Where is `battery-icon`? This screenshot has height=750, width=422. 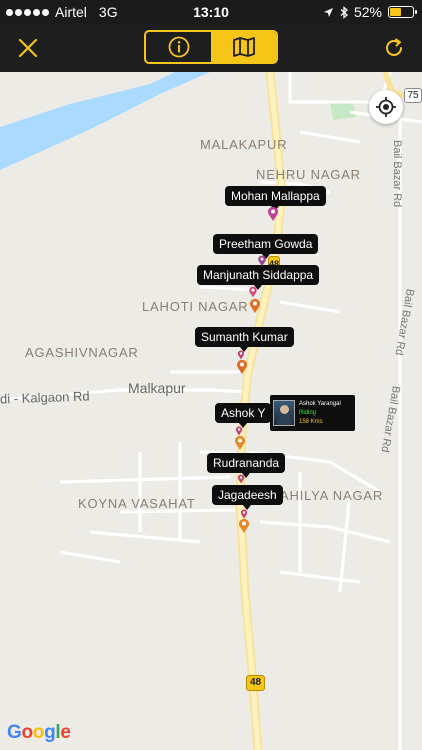
battery-icon is located at coordinates (402, 12).